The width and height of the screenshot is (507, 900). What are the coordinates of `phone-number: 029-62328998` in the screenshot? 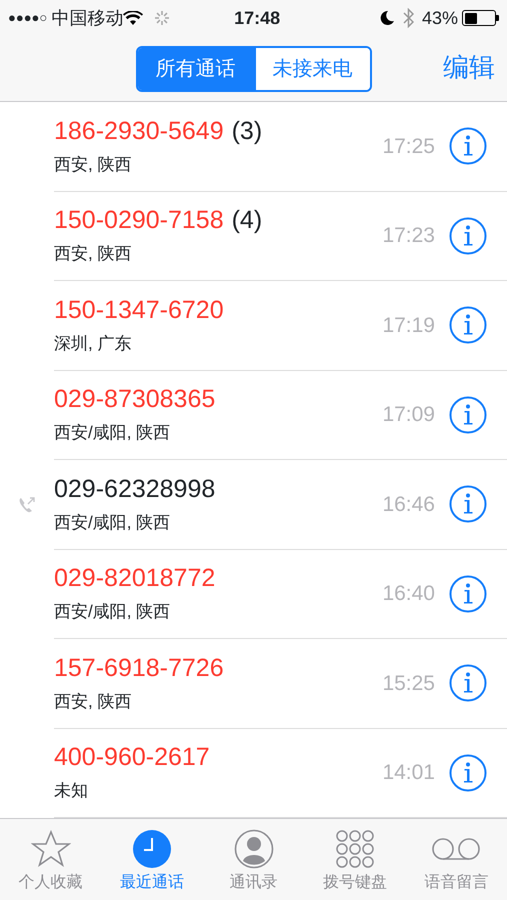 It's located at (135, 489).